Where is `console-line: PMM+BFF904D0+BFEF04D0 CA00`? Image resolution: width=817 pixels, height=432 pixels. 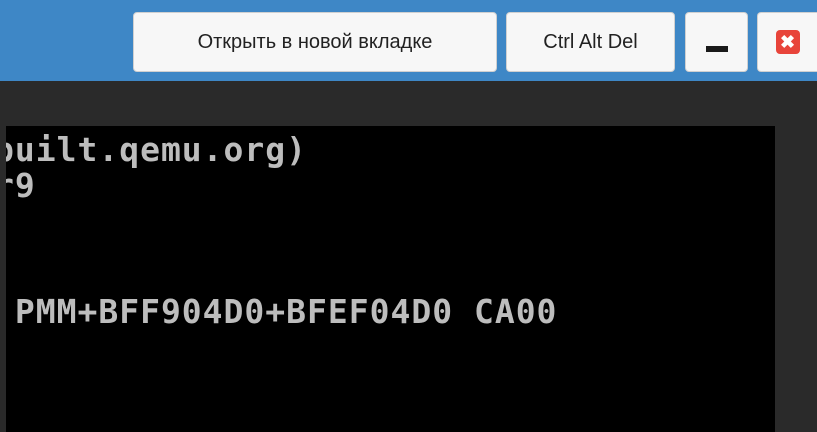
console-line: PMM+BFF904D0+BFEF04D0 CA00 is located at coordinates (282, 311).